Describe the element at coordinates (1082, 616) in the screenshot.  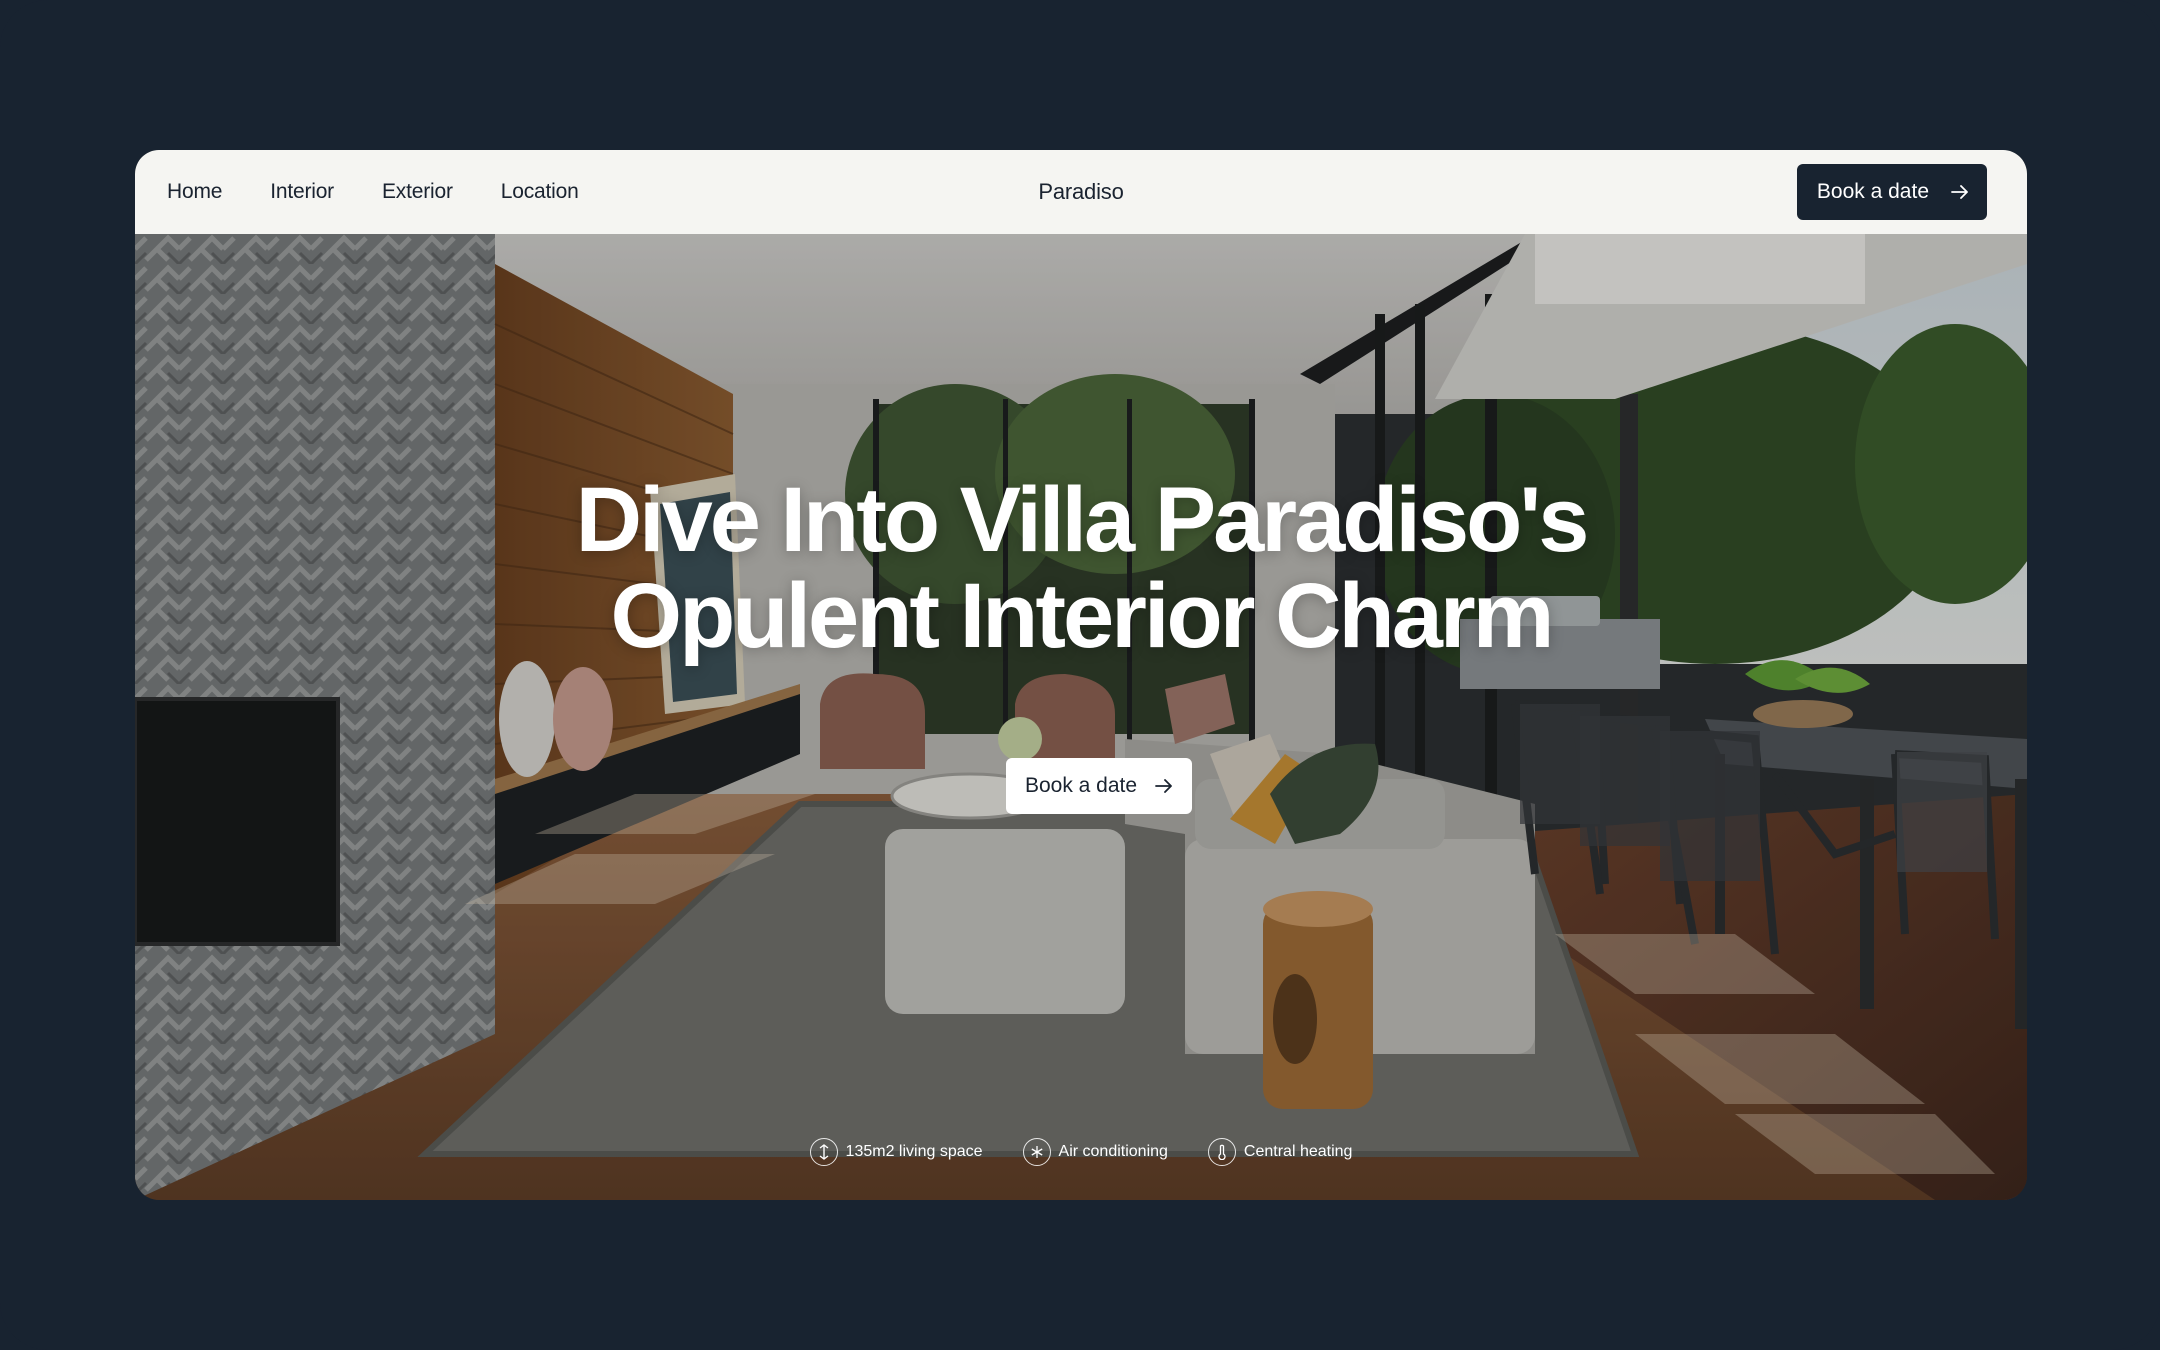
I see `hero-headline-line2: Opulent Interior Charm` at that location.